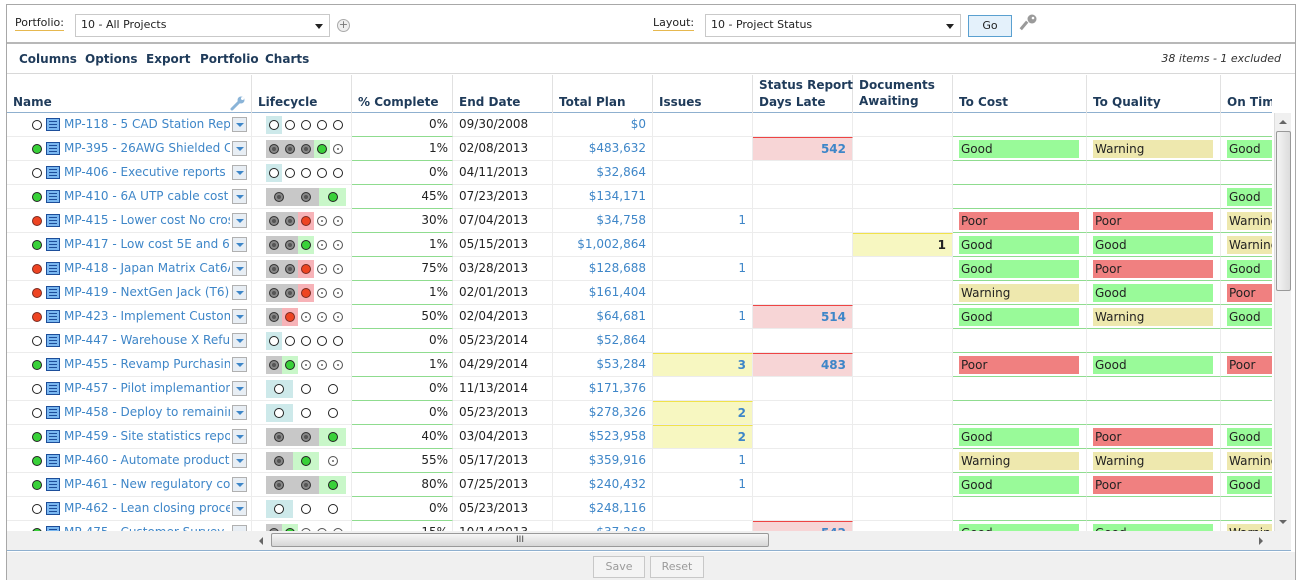 This screenshot has width=1299, height=582. What do you see at coordinates (1246, 94) in the screenshot?
I see `column-header-on-time: On Time` at bounding box center [1246, 94].